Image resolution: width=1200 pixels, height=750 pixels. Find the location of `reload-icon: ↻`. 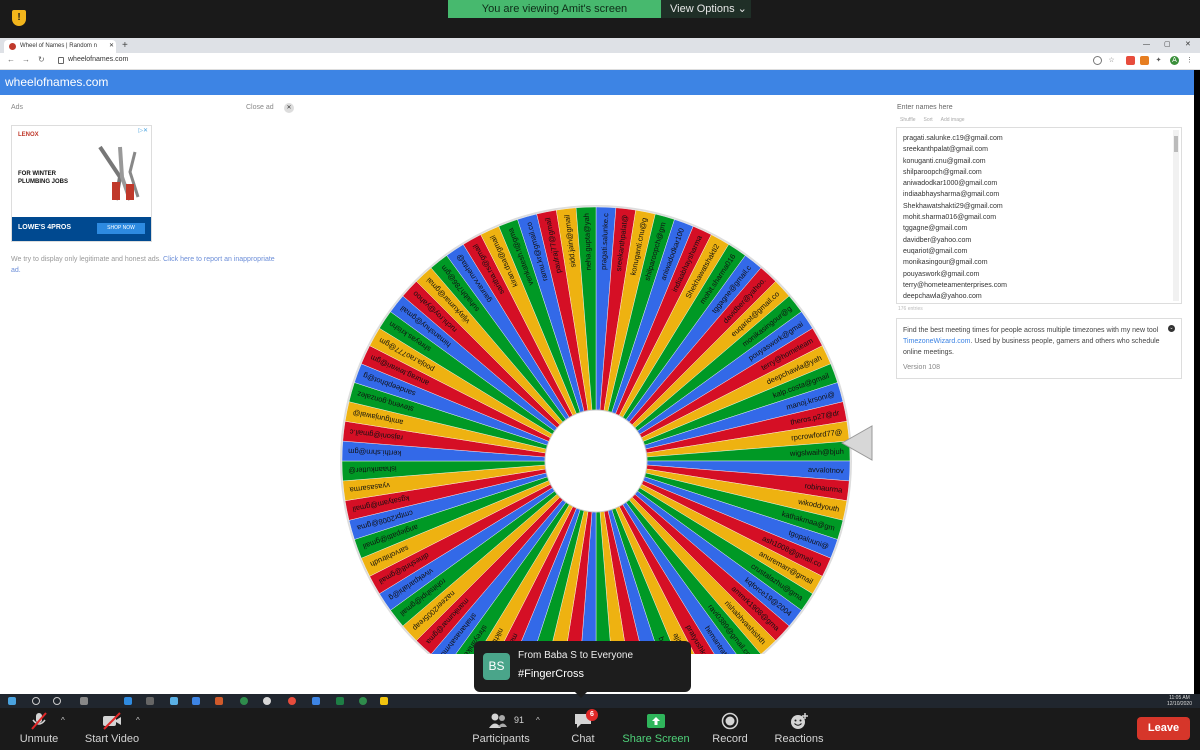

reload-icon: ↻ is located at coordinates (41, 59).